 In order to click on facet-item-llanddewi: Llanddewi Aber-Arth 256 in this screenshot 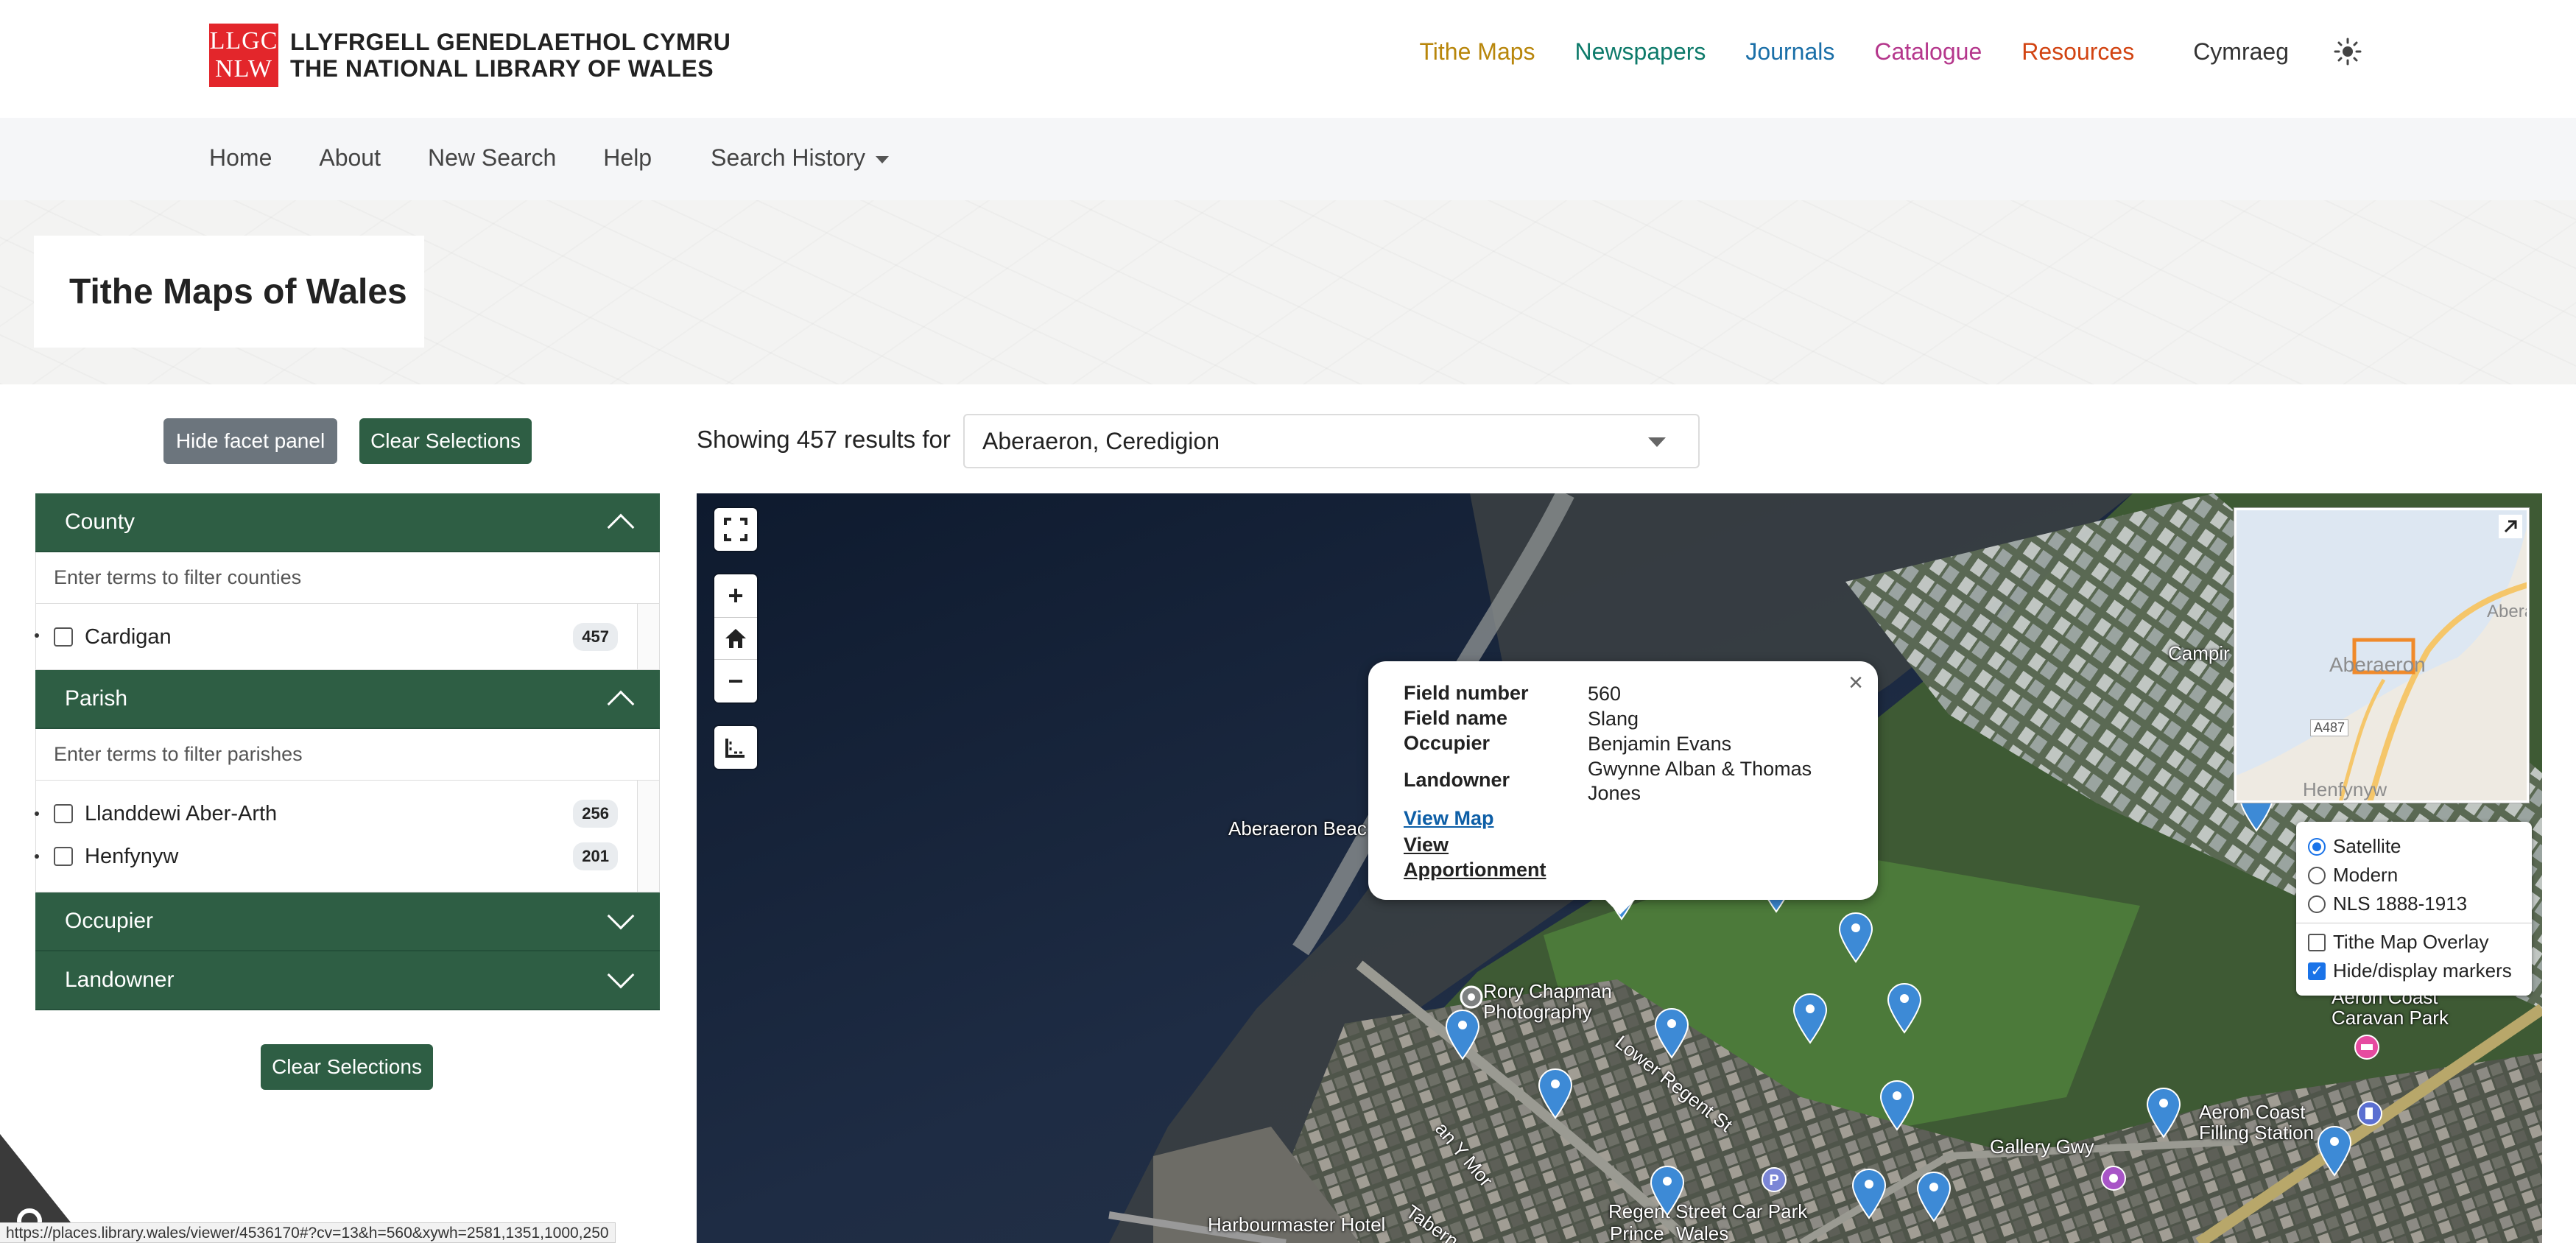, I will do `click(347, 813)`.